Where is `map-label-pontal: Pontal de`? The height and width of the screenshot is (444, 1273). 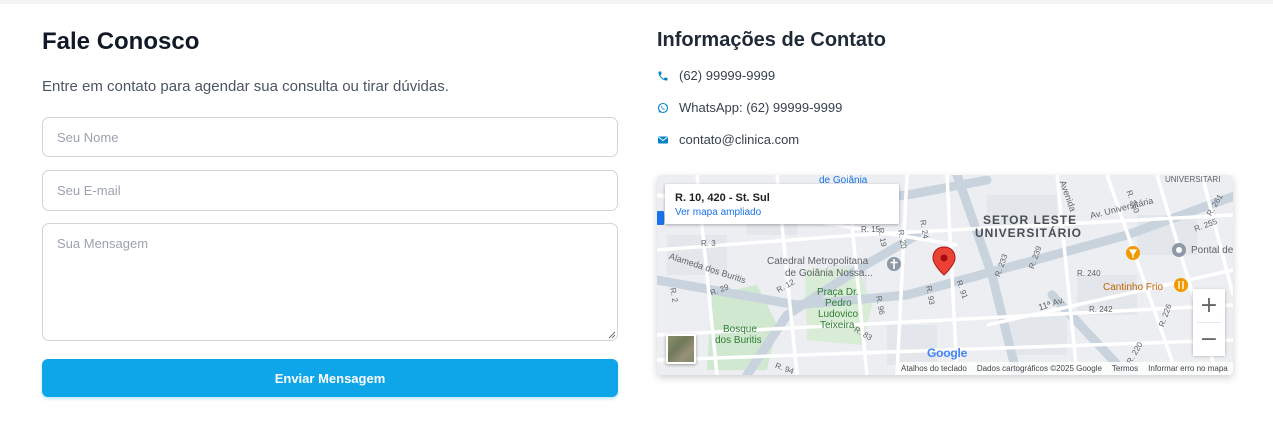 map-label-pontal: Pontal de is located at coordinates (1212, 250).